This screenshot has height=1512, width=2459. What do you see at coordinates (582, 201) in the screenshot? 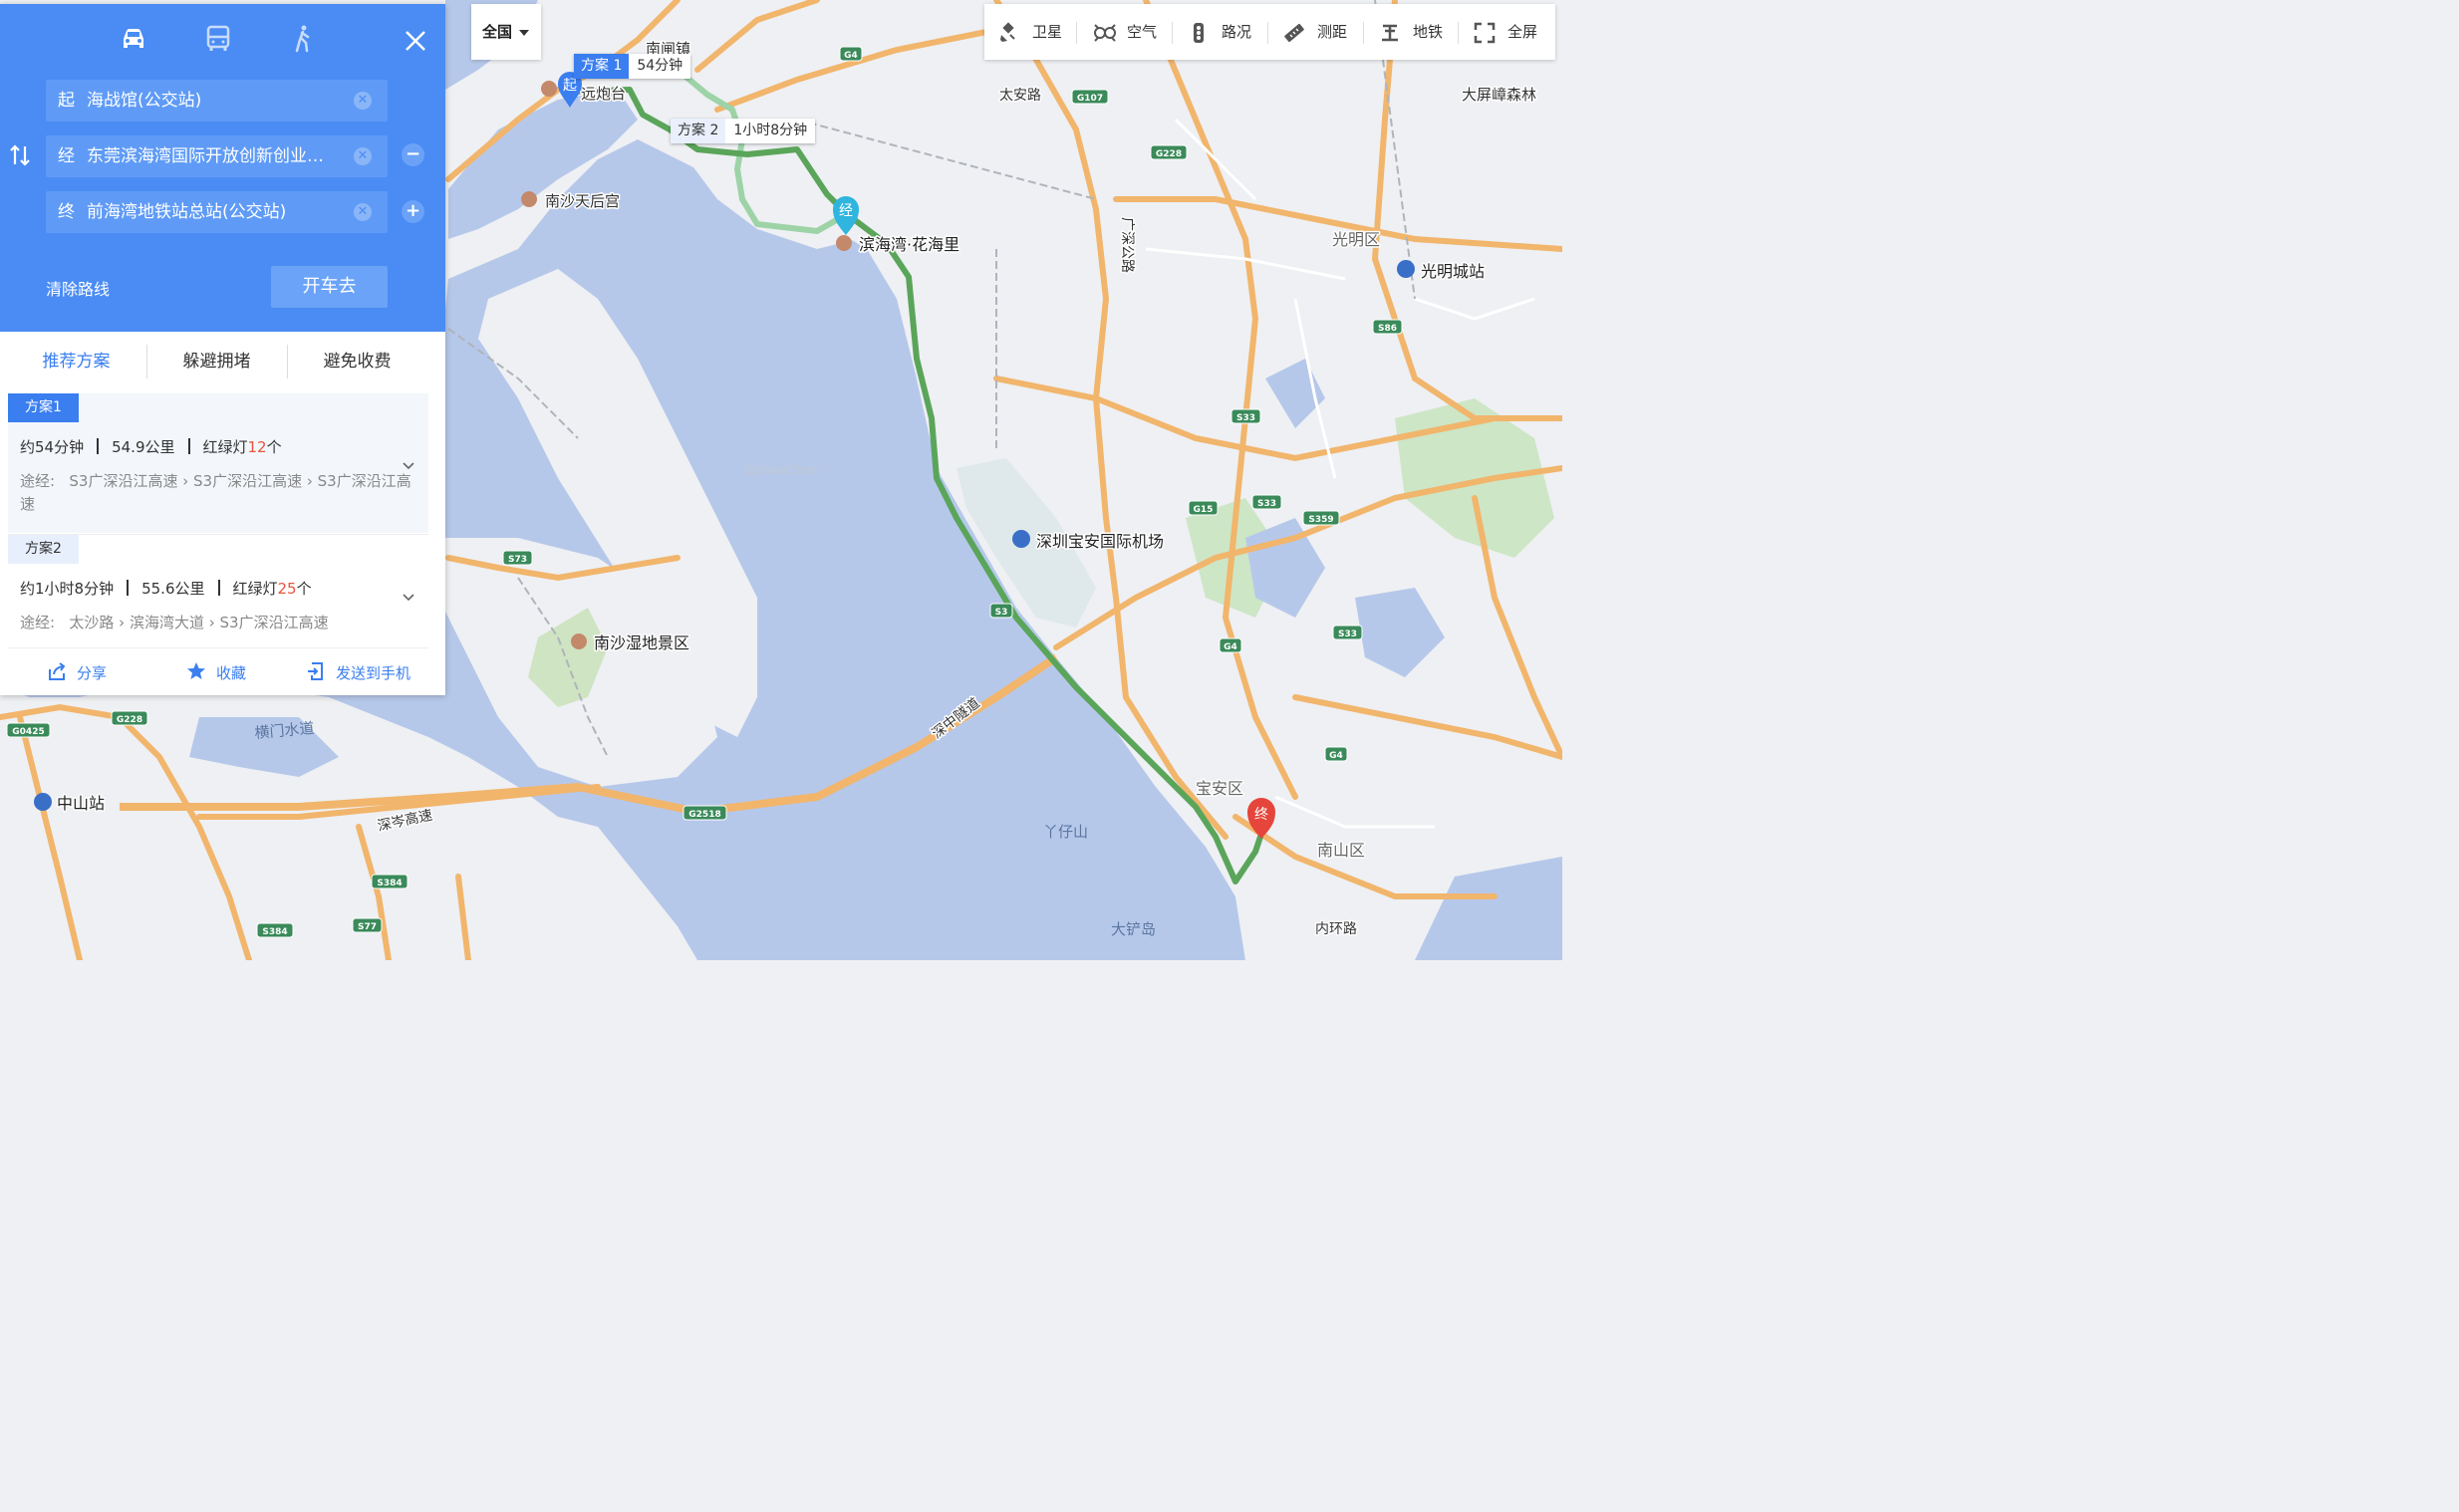
I see `place-label-tianhou: 南沙天后宫` at bounding box center [582, 201].